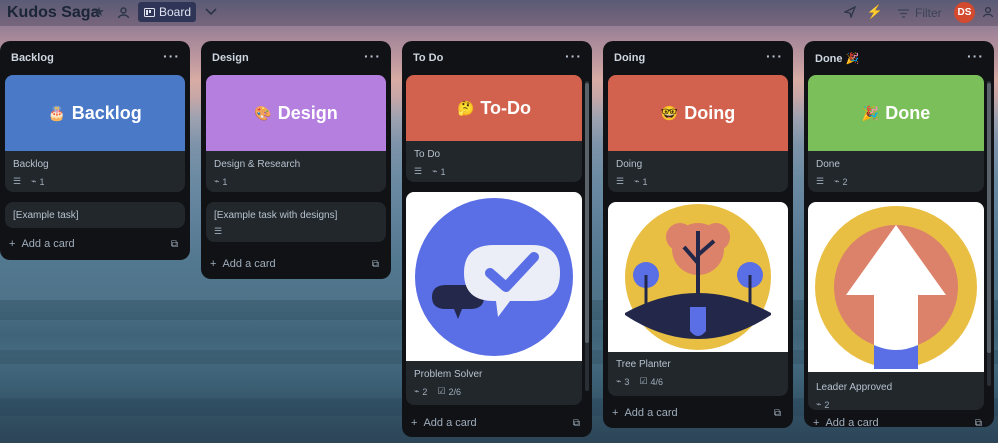 The width and height of the screenshot is (998, 443). Describe the element at coordinates (427, 154) in the screenshot. I see `card-title: To Do` at that location.